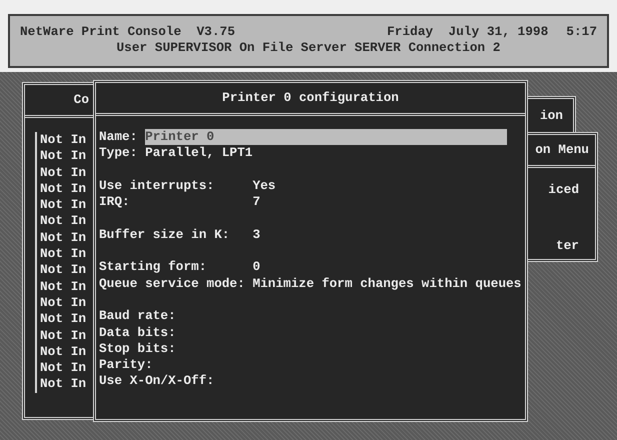 The height and width of the screenshot is (440, 617). What do you see at coordinates (562, 150) in the screenshot?
I see `menu-title: on Menu` at bounding box center [562, 150].